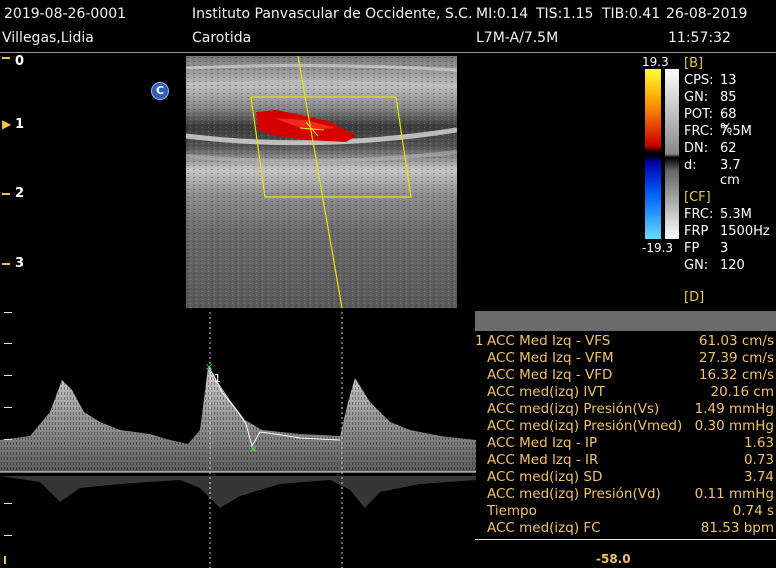  Describe the element at coordinates (631, 14) in the screenshot. I see `thermal-index-bone: TIB:0.41` at that location.